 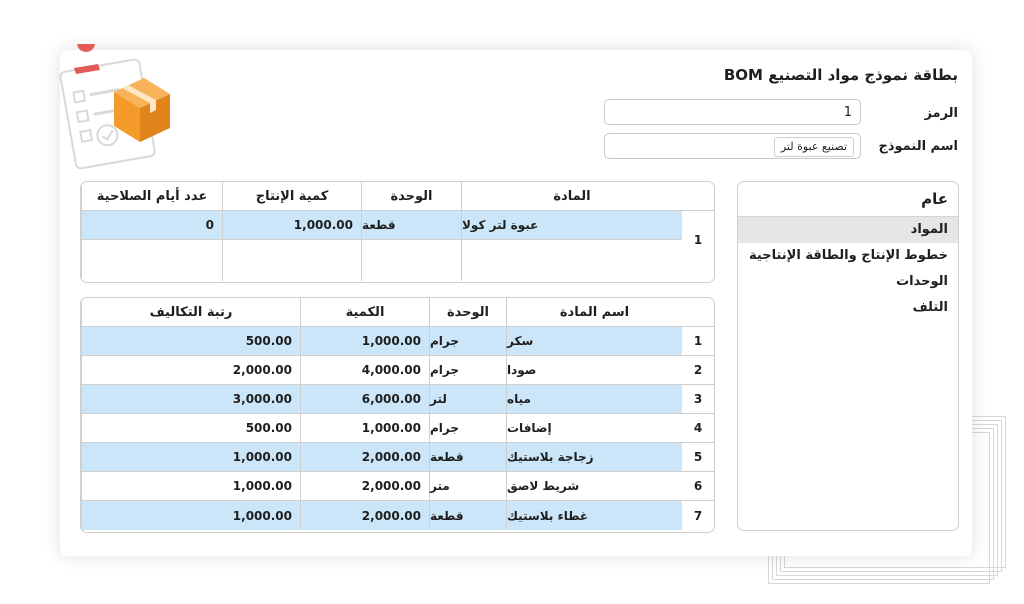 I want to click on sidebar-item-production-lines: خطوط الإنتاج والطاقة الإنتاجية, so click(x=848, y=256).